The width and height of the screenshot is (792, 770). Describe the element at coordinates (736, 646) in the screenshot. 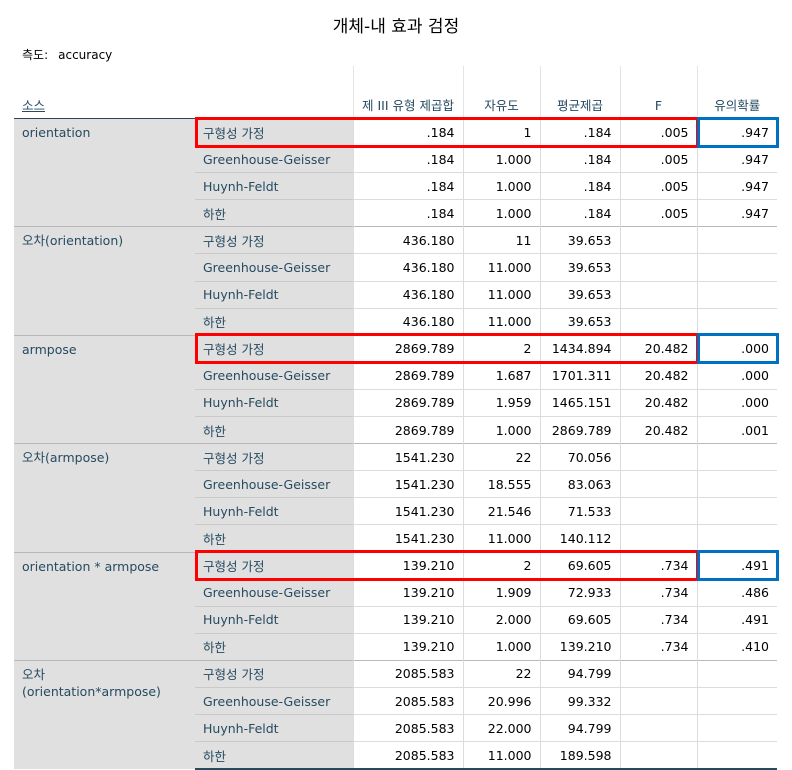

I see `sig-cell: .410` at that location.